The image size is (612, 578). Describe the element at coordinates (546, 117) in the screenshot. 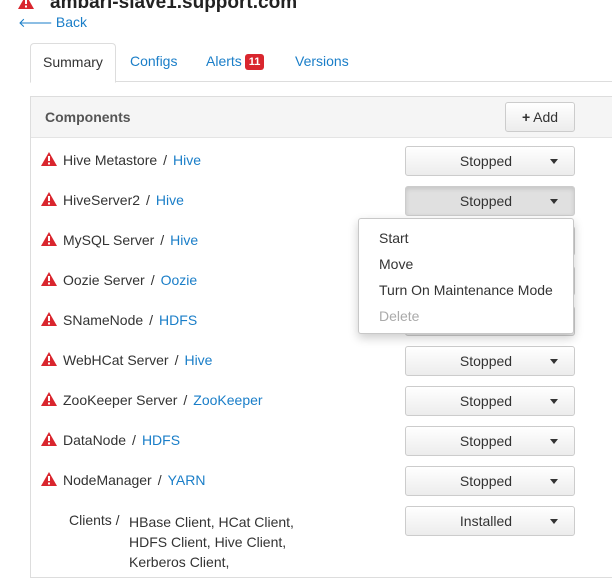

I see `add-button-label: Add` at that location.